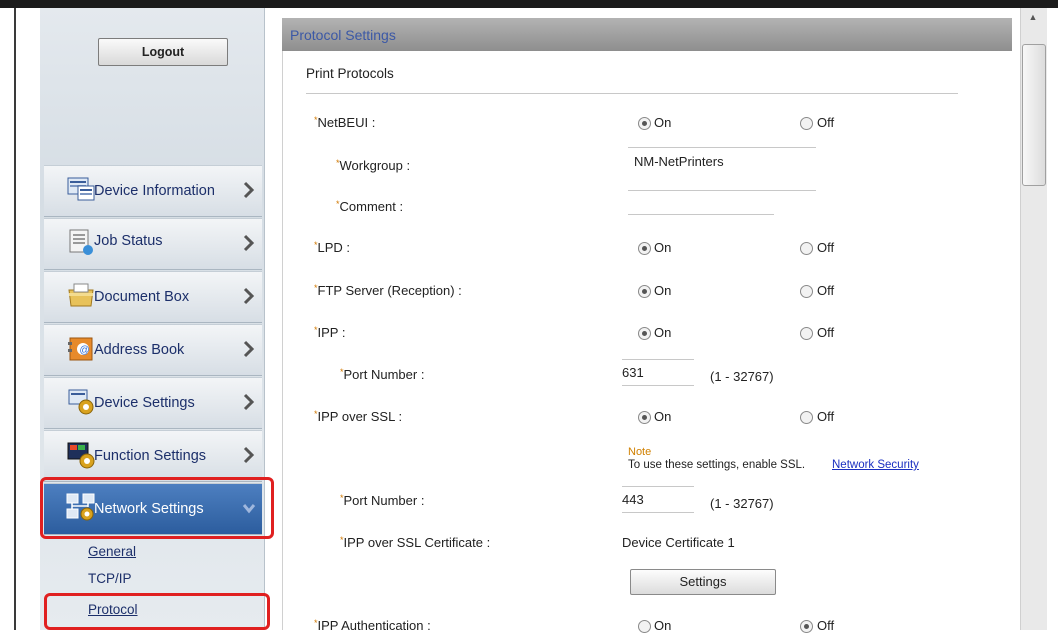 The height and width of the screenshot is (633, 1058). Describe the element at coordinates (658, 502) in the screenshot. I see `ssl-port-input: 443` at that location.